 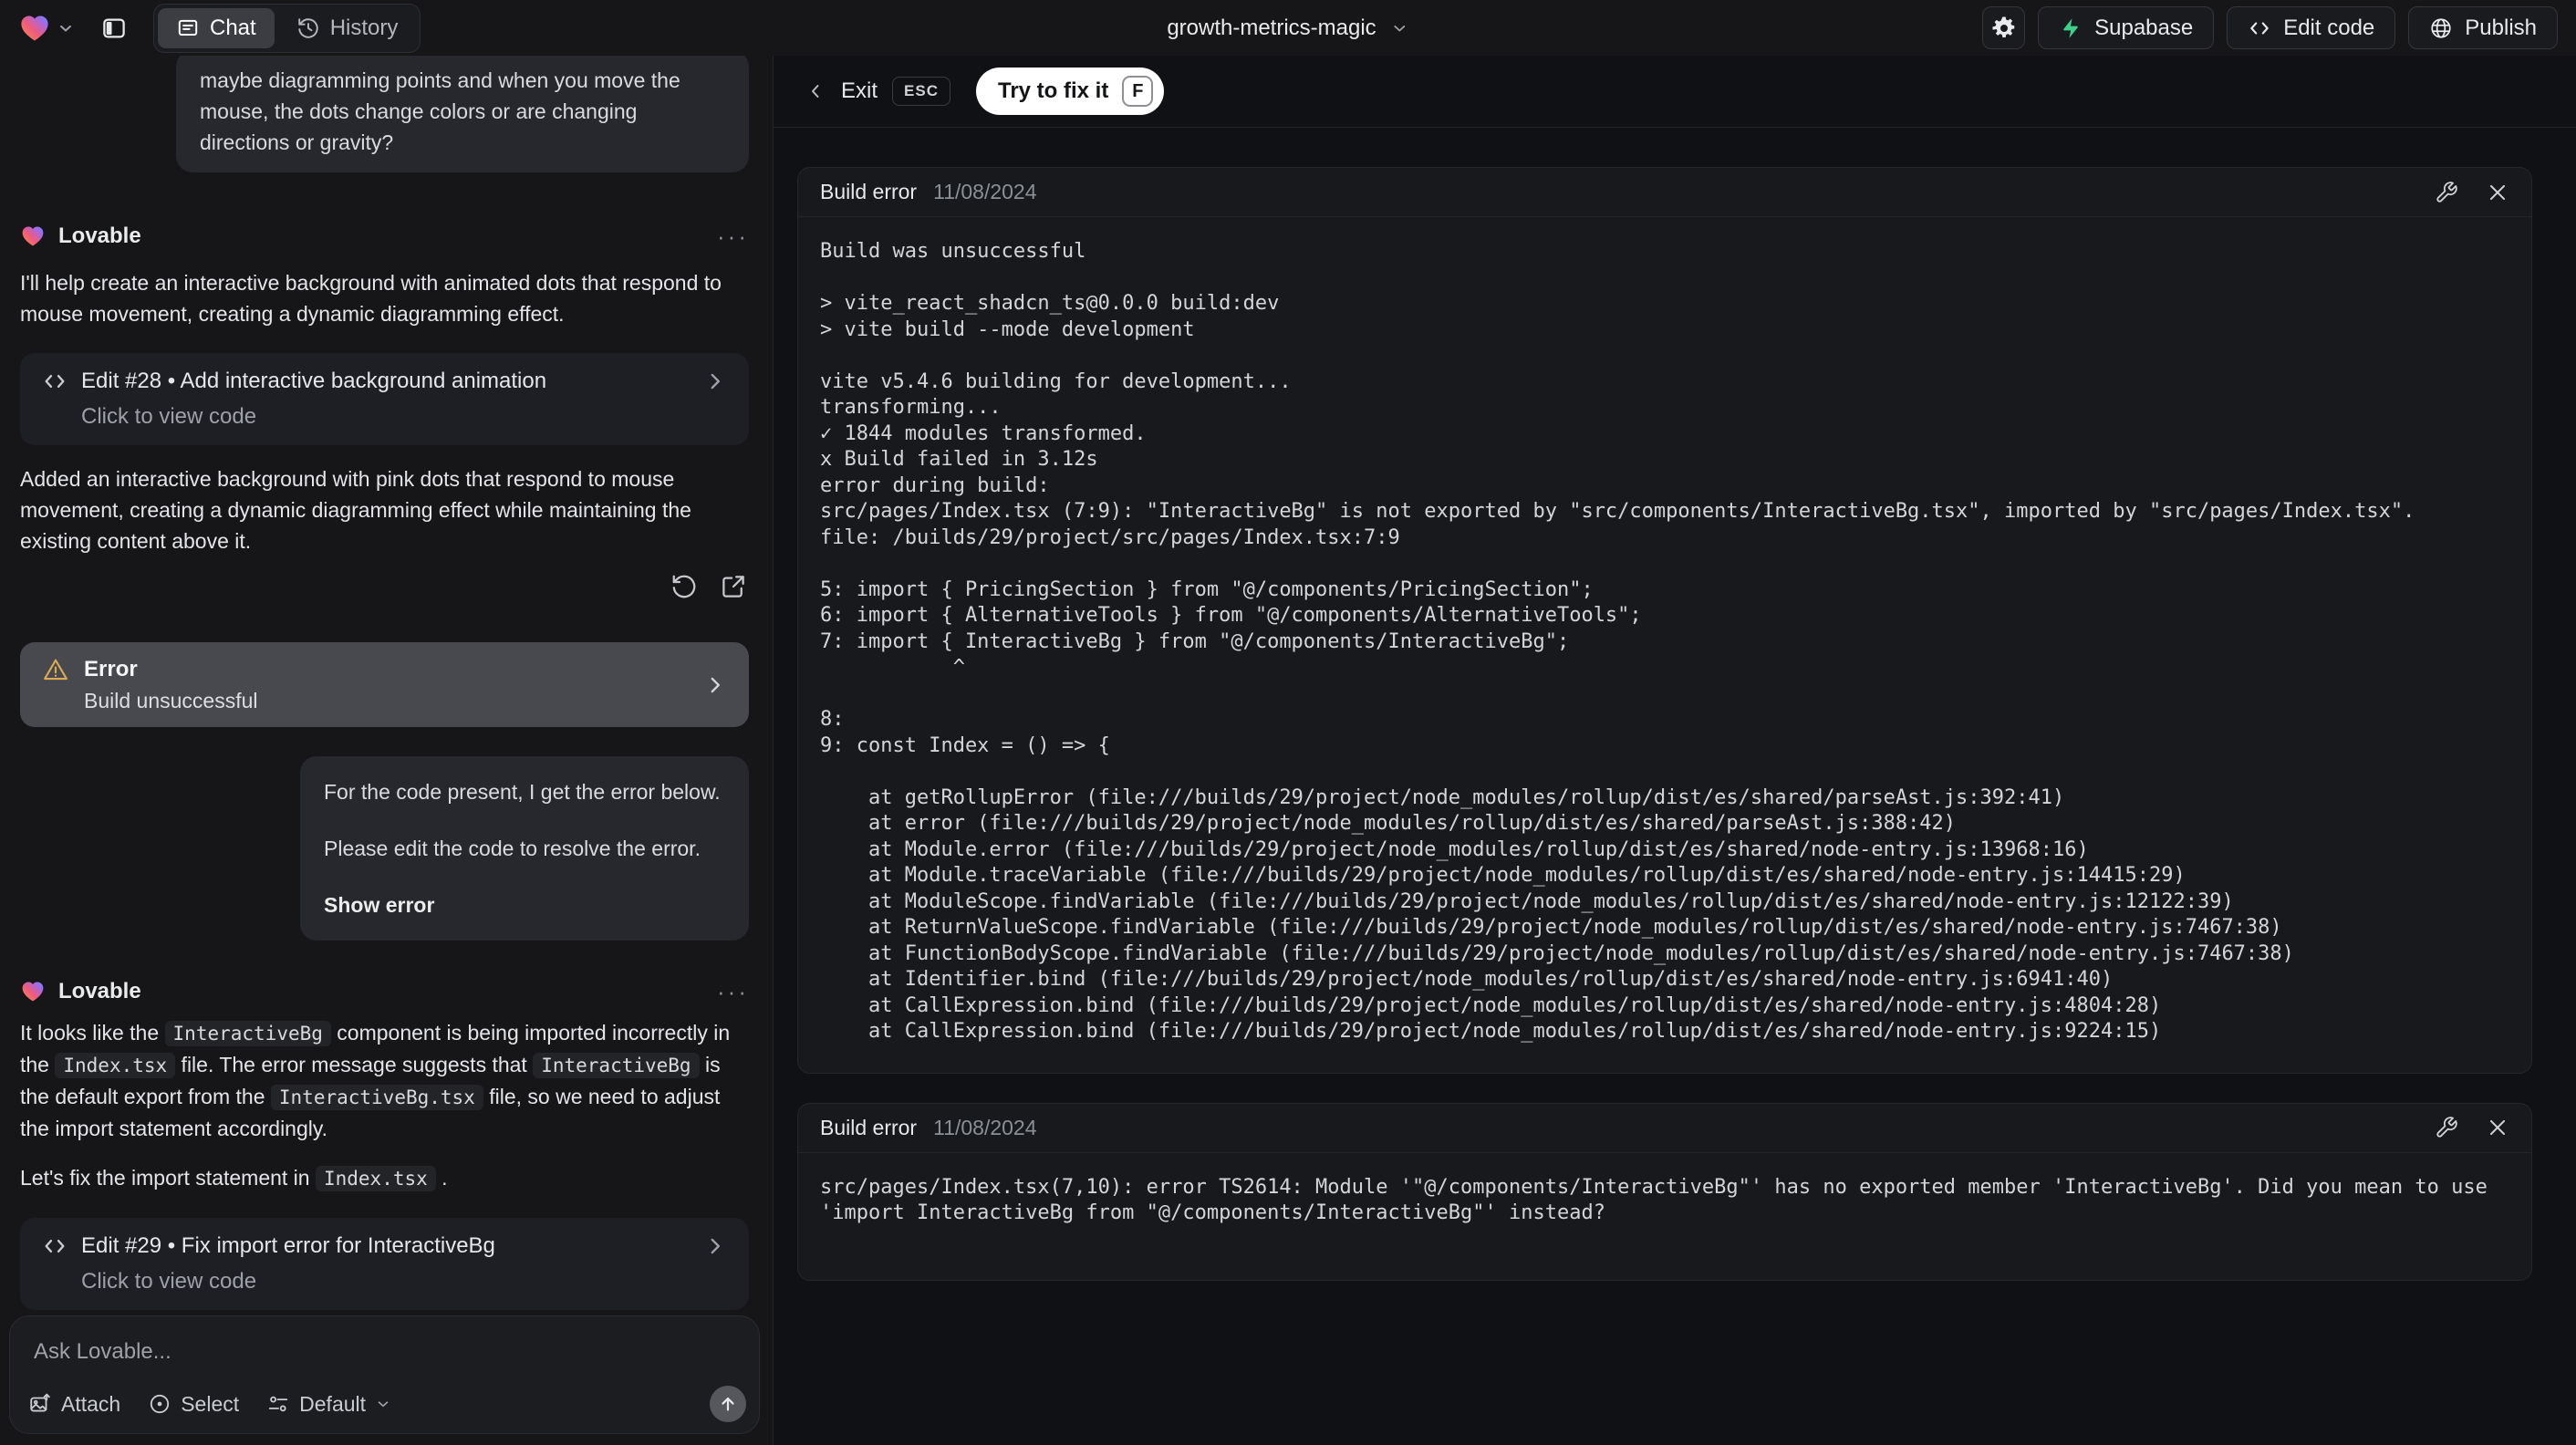 I want to click on try-to-fix-label: Try to fix it, so click(x=1053, y=90).